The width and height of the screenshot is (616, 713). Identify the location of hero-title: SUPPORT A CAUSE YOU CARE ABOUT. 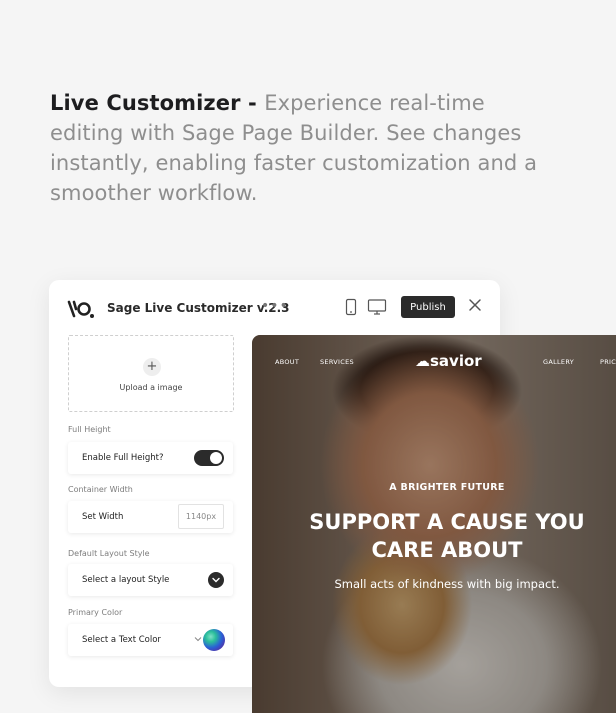
(434, 536).